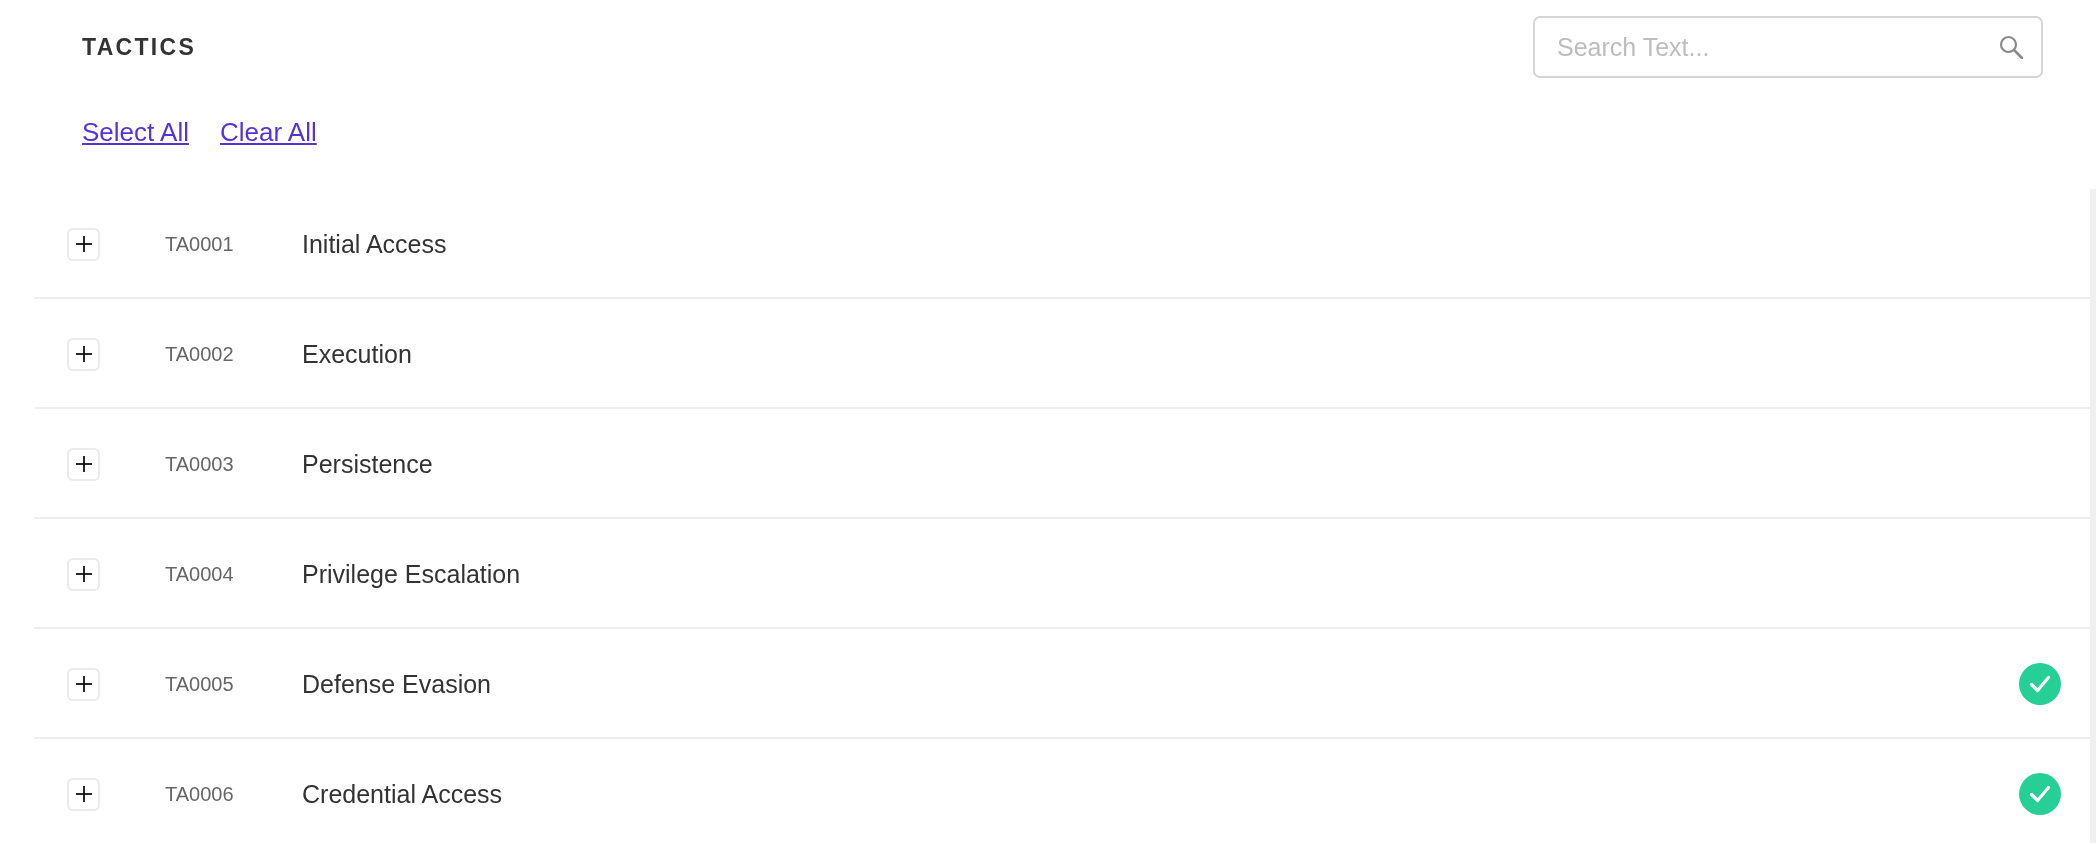 This screenshot has width=2096, height=843. I want to click on action-link: Clear All, so click(268, 132).